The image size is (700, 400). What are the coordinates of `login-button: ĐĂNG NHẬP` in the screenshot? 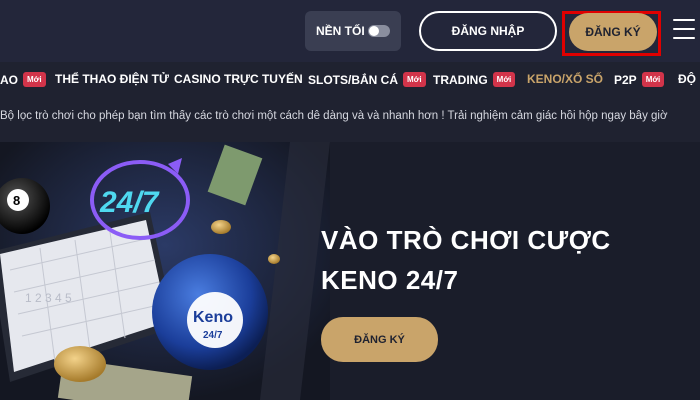 It's located at (488, 31).